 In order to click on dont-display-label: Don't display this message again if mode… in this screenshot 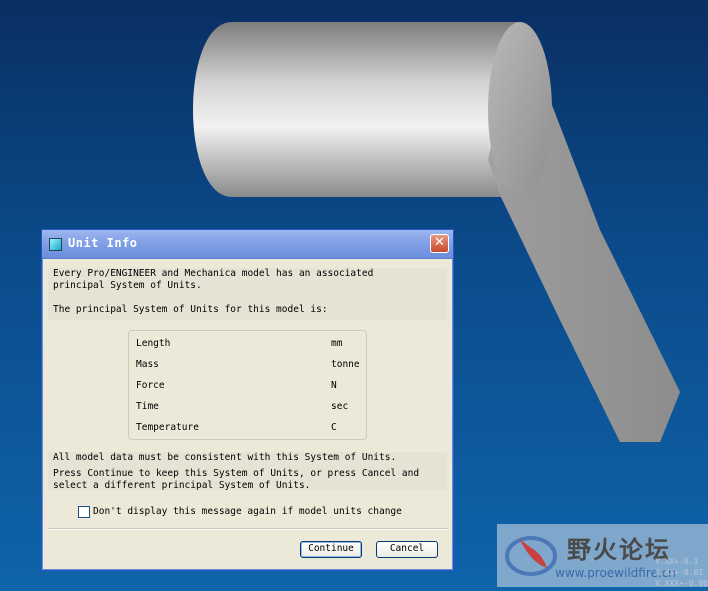, I will do `click(247, 511)`.